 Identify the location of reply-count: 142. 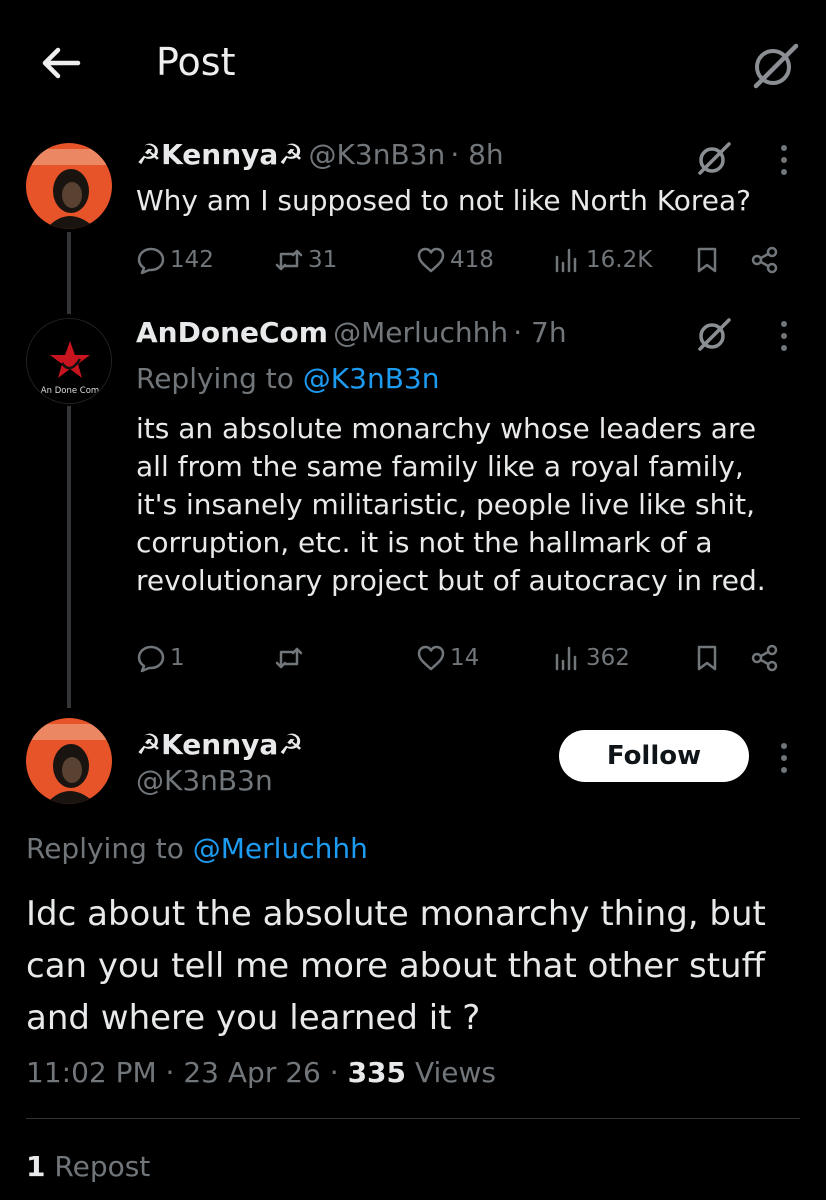
(192, 260).